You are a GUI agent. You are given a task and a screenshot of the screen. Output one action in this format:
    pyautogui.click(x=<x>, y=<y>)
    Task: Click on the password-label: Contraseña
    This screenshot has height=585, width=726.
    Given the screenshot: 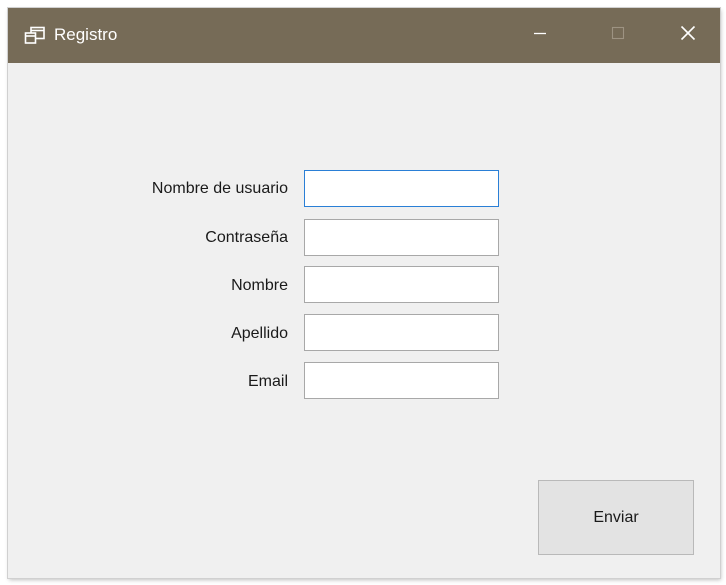 What is the action you would take?
    pyautogui.click(x=246, y=237)
    